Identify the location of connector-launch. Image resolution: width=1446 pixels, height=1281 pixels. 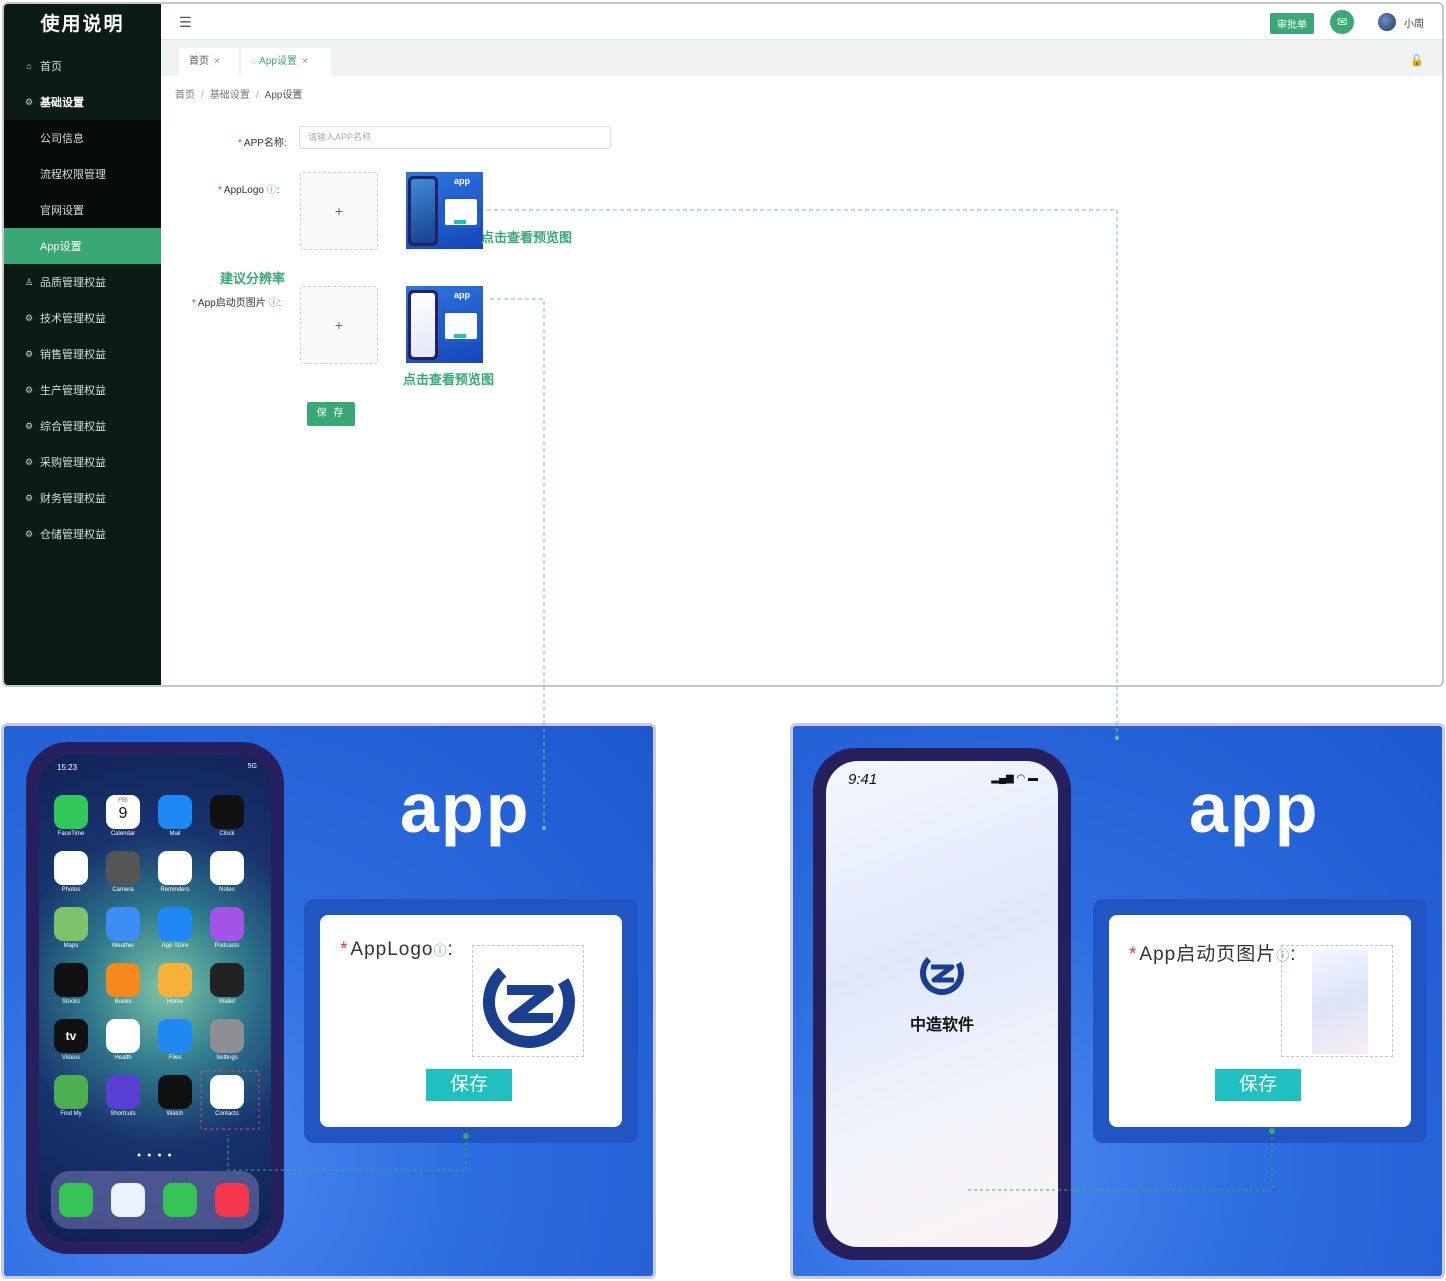
(517, 563).